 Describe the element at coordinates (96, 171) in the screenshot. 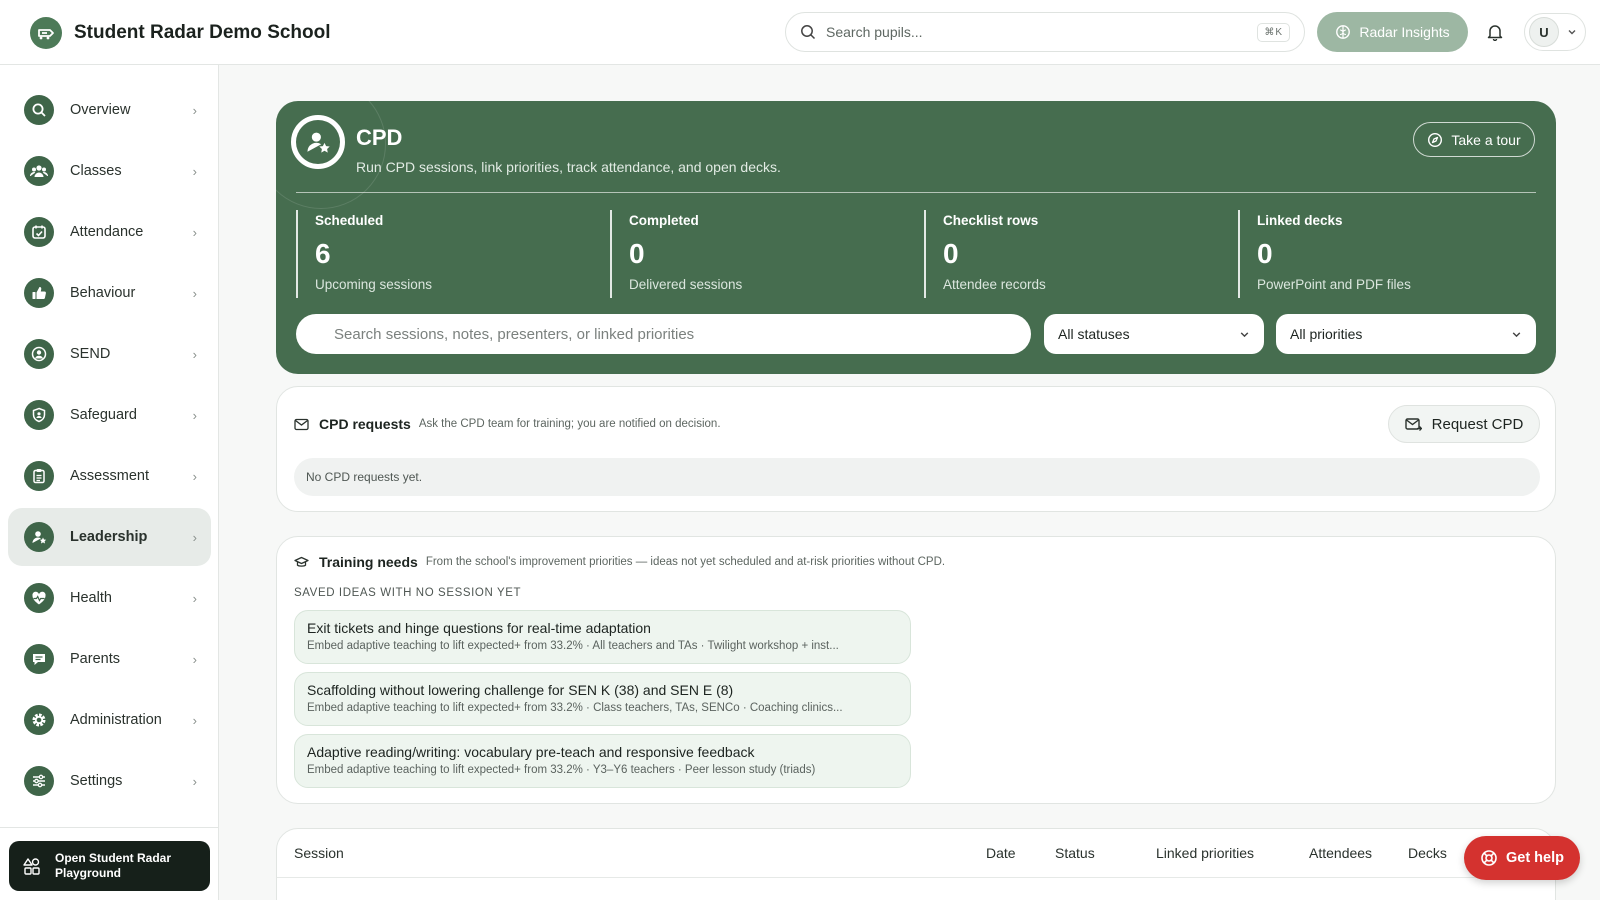

I see `sidebar-item-label: Classes` at that location.